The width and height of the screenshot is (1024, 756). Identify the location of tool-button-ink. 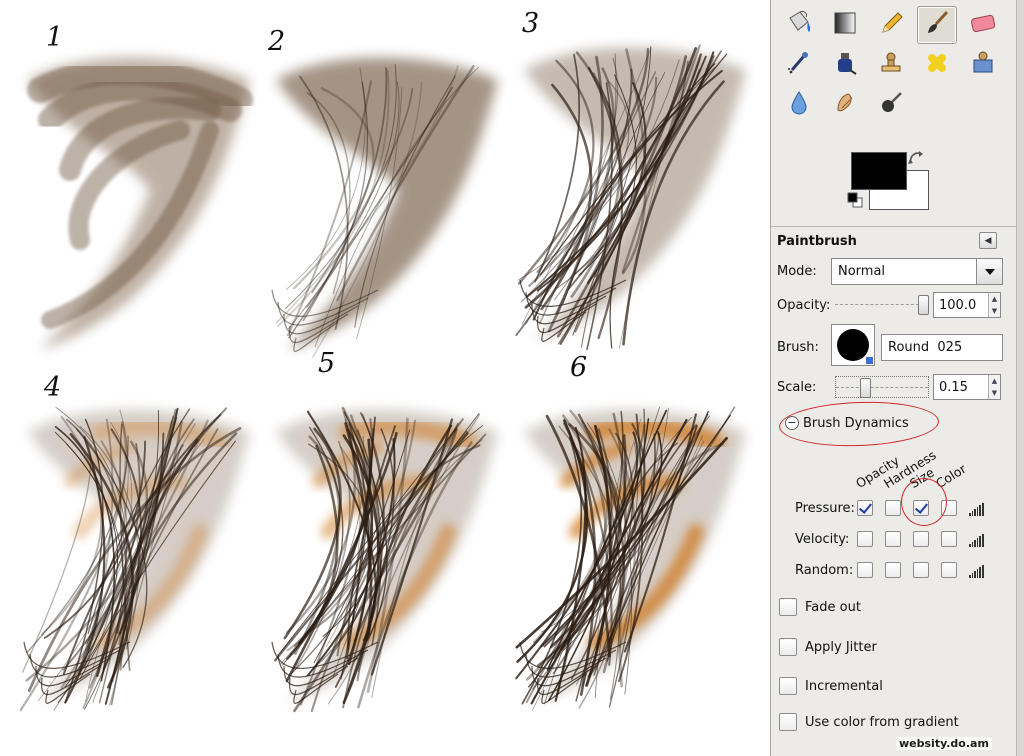
(845, 65).